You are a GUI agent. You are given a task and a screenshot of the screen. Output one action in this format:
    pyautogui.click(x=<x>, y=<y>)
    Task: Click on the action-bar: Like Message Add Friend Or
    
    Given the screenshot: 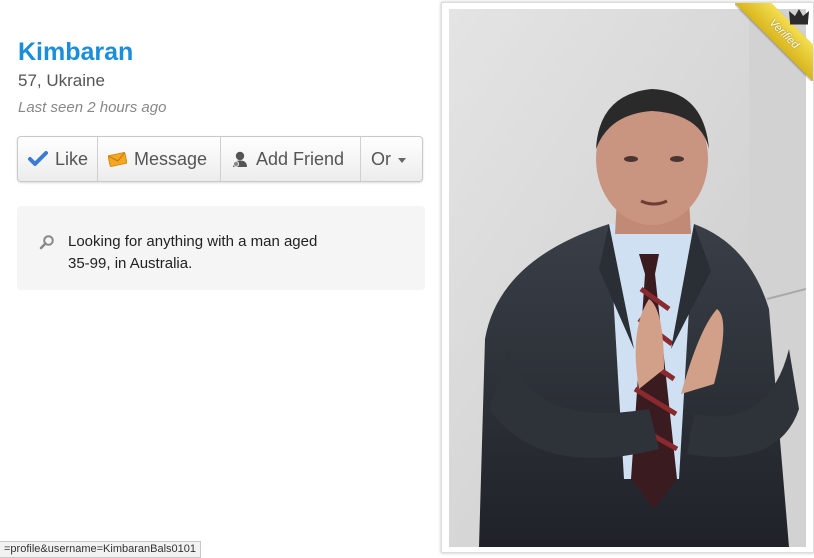 What is the action you would take?
    pyautogui.click(x=220, y=159)
    